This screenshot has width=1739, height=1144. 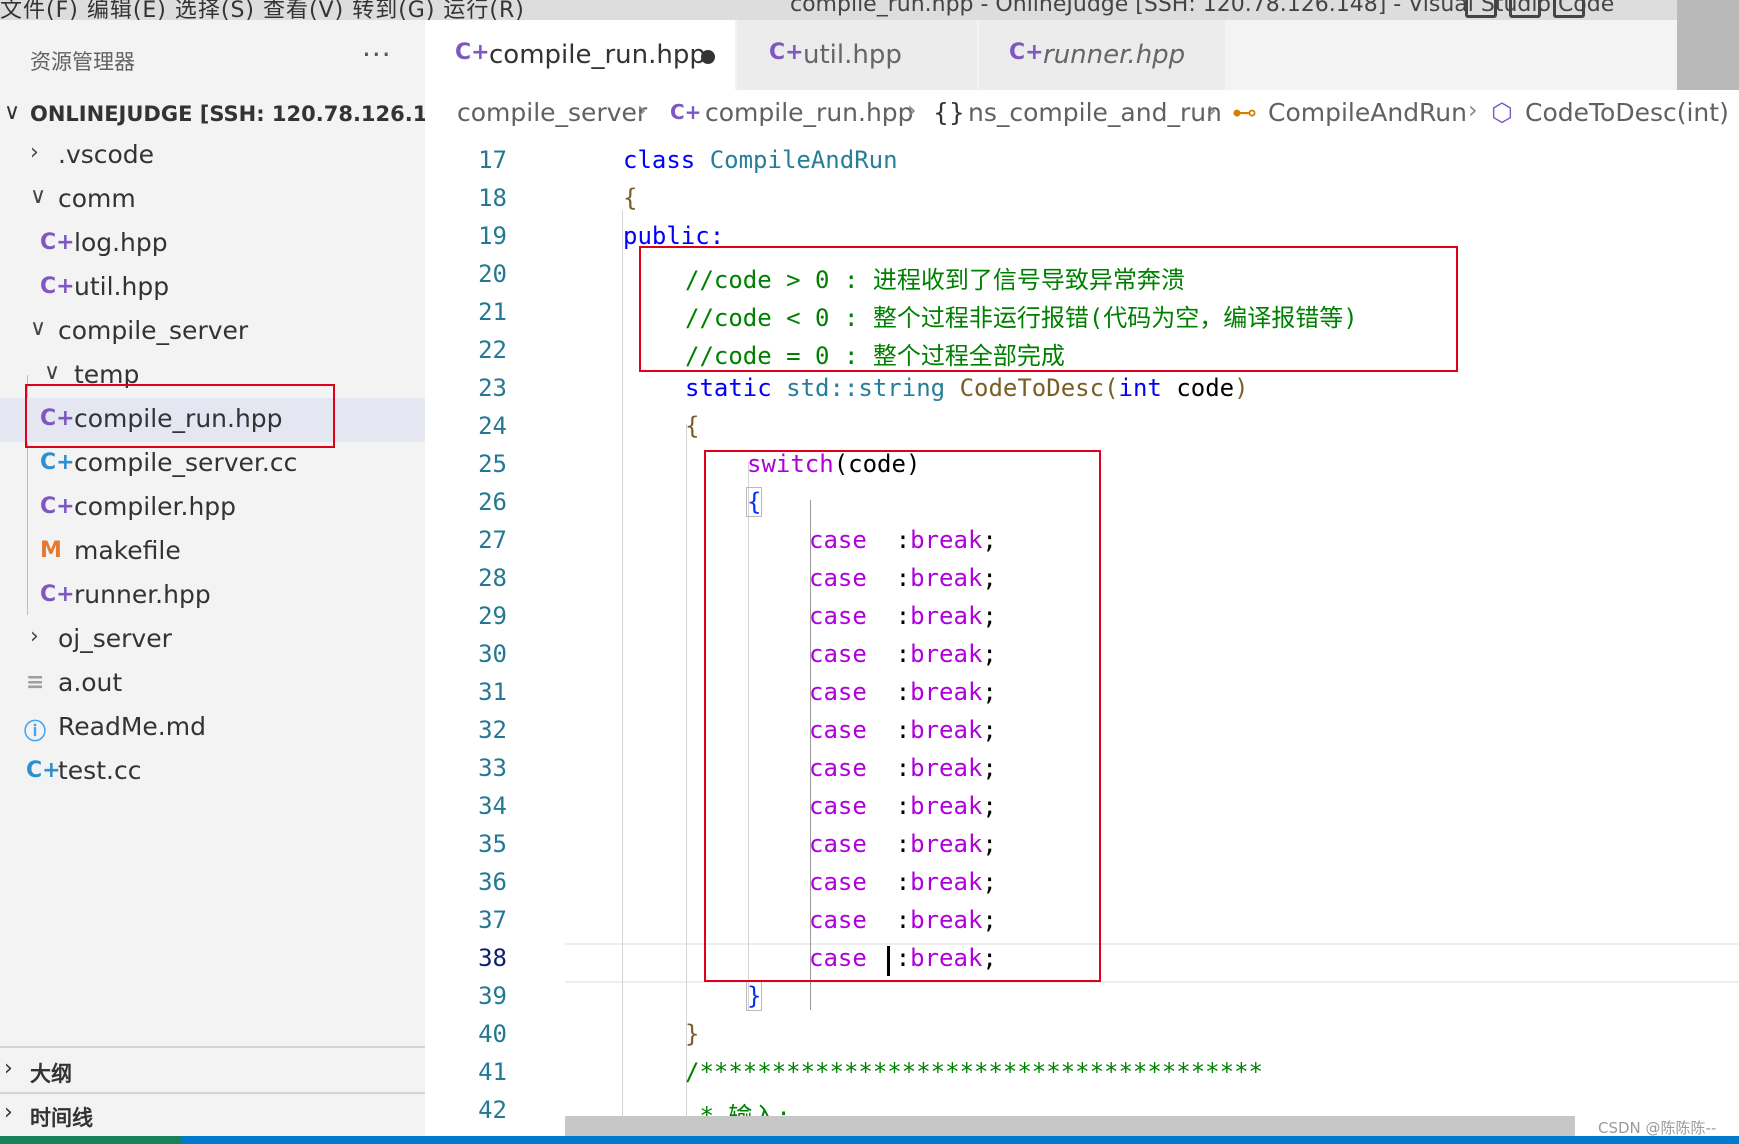 I want to click on namespace-icon: {}, so click(x=949, y=112).